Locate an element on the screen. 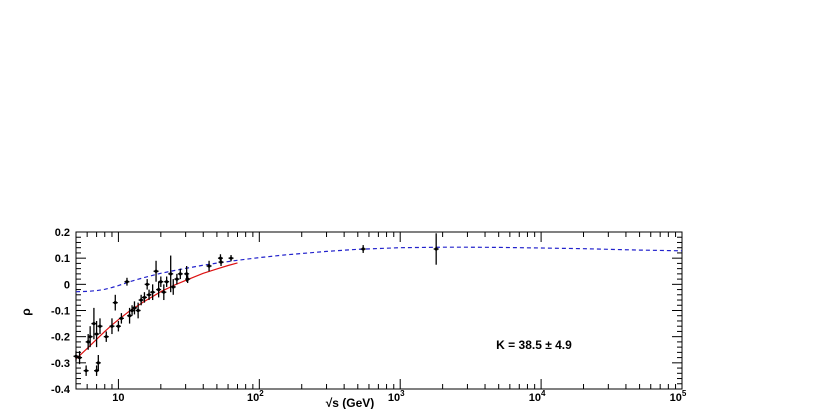 The image size is (817, 409). fit-parameter-annotation: K = 38.5 ± 4.9 is located at coordinates (534, 345).